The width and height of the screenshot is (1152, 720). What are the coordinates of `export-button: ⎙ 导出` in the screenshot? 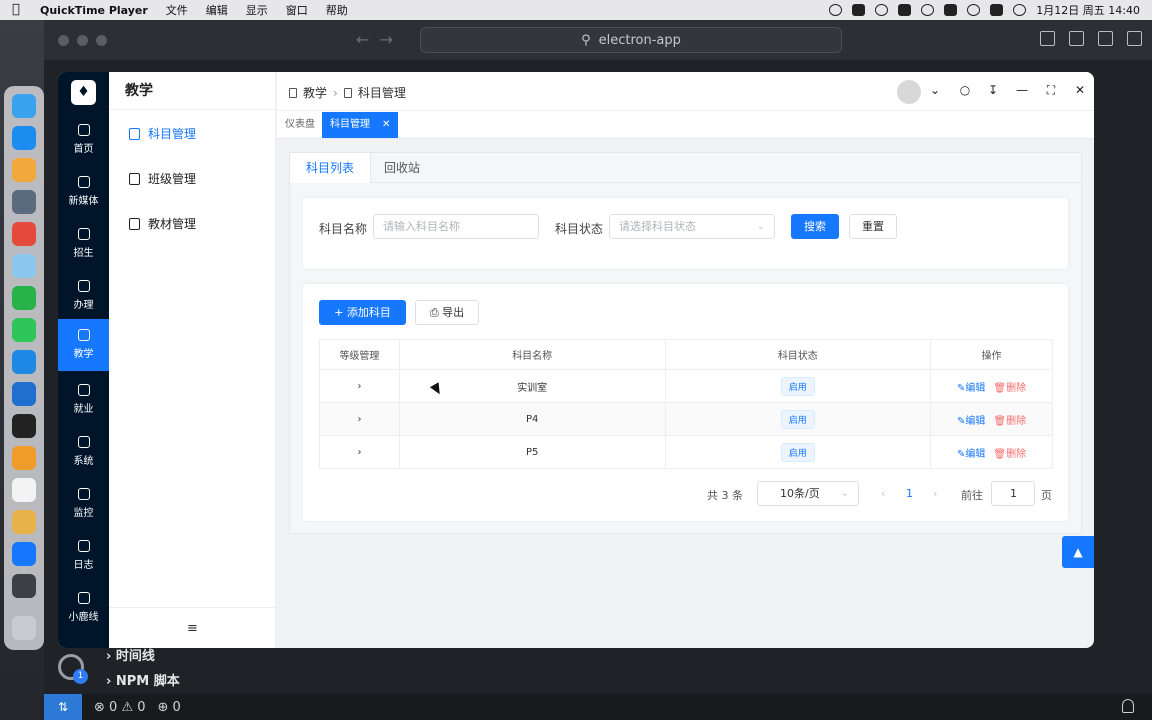 It's located at (447, 312).